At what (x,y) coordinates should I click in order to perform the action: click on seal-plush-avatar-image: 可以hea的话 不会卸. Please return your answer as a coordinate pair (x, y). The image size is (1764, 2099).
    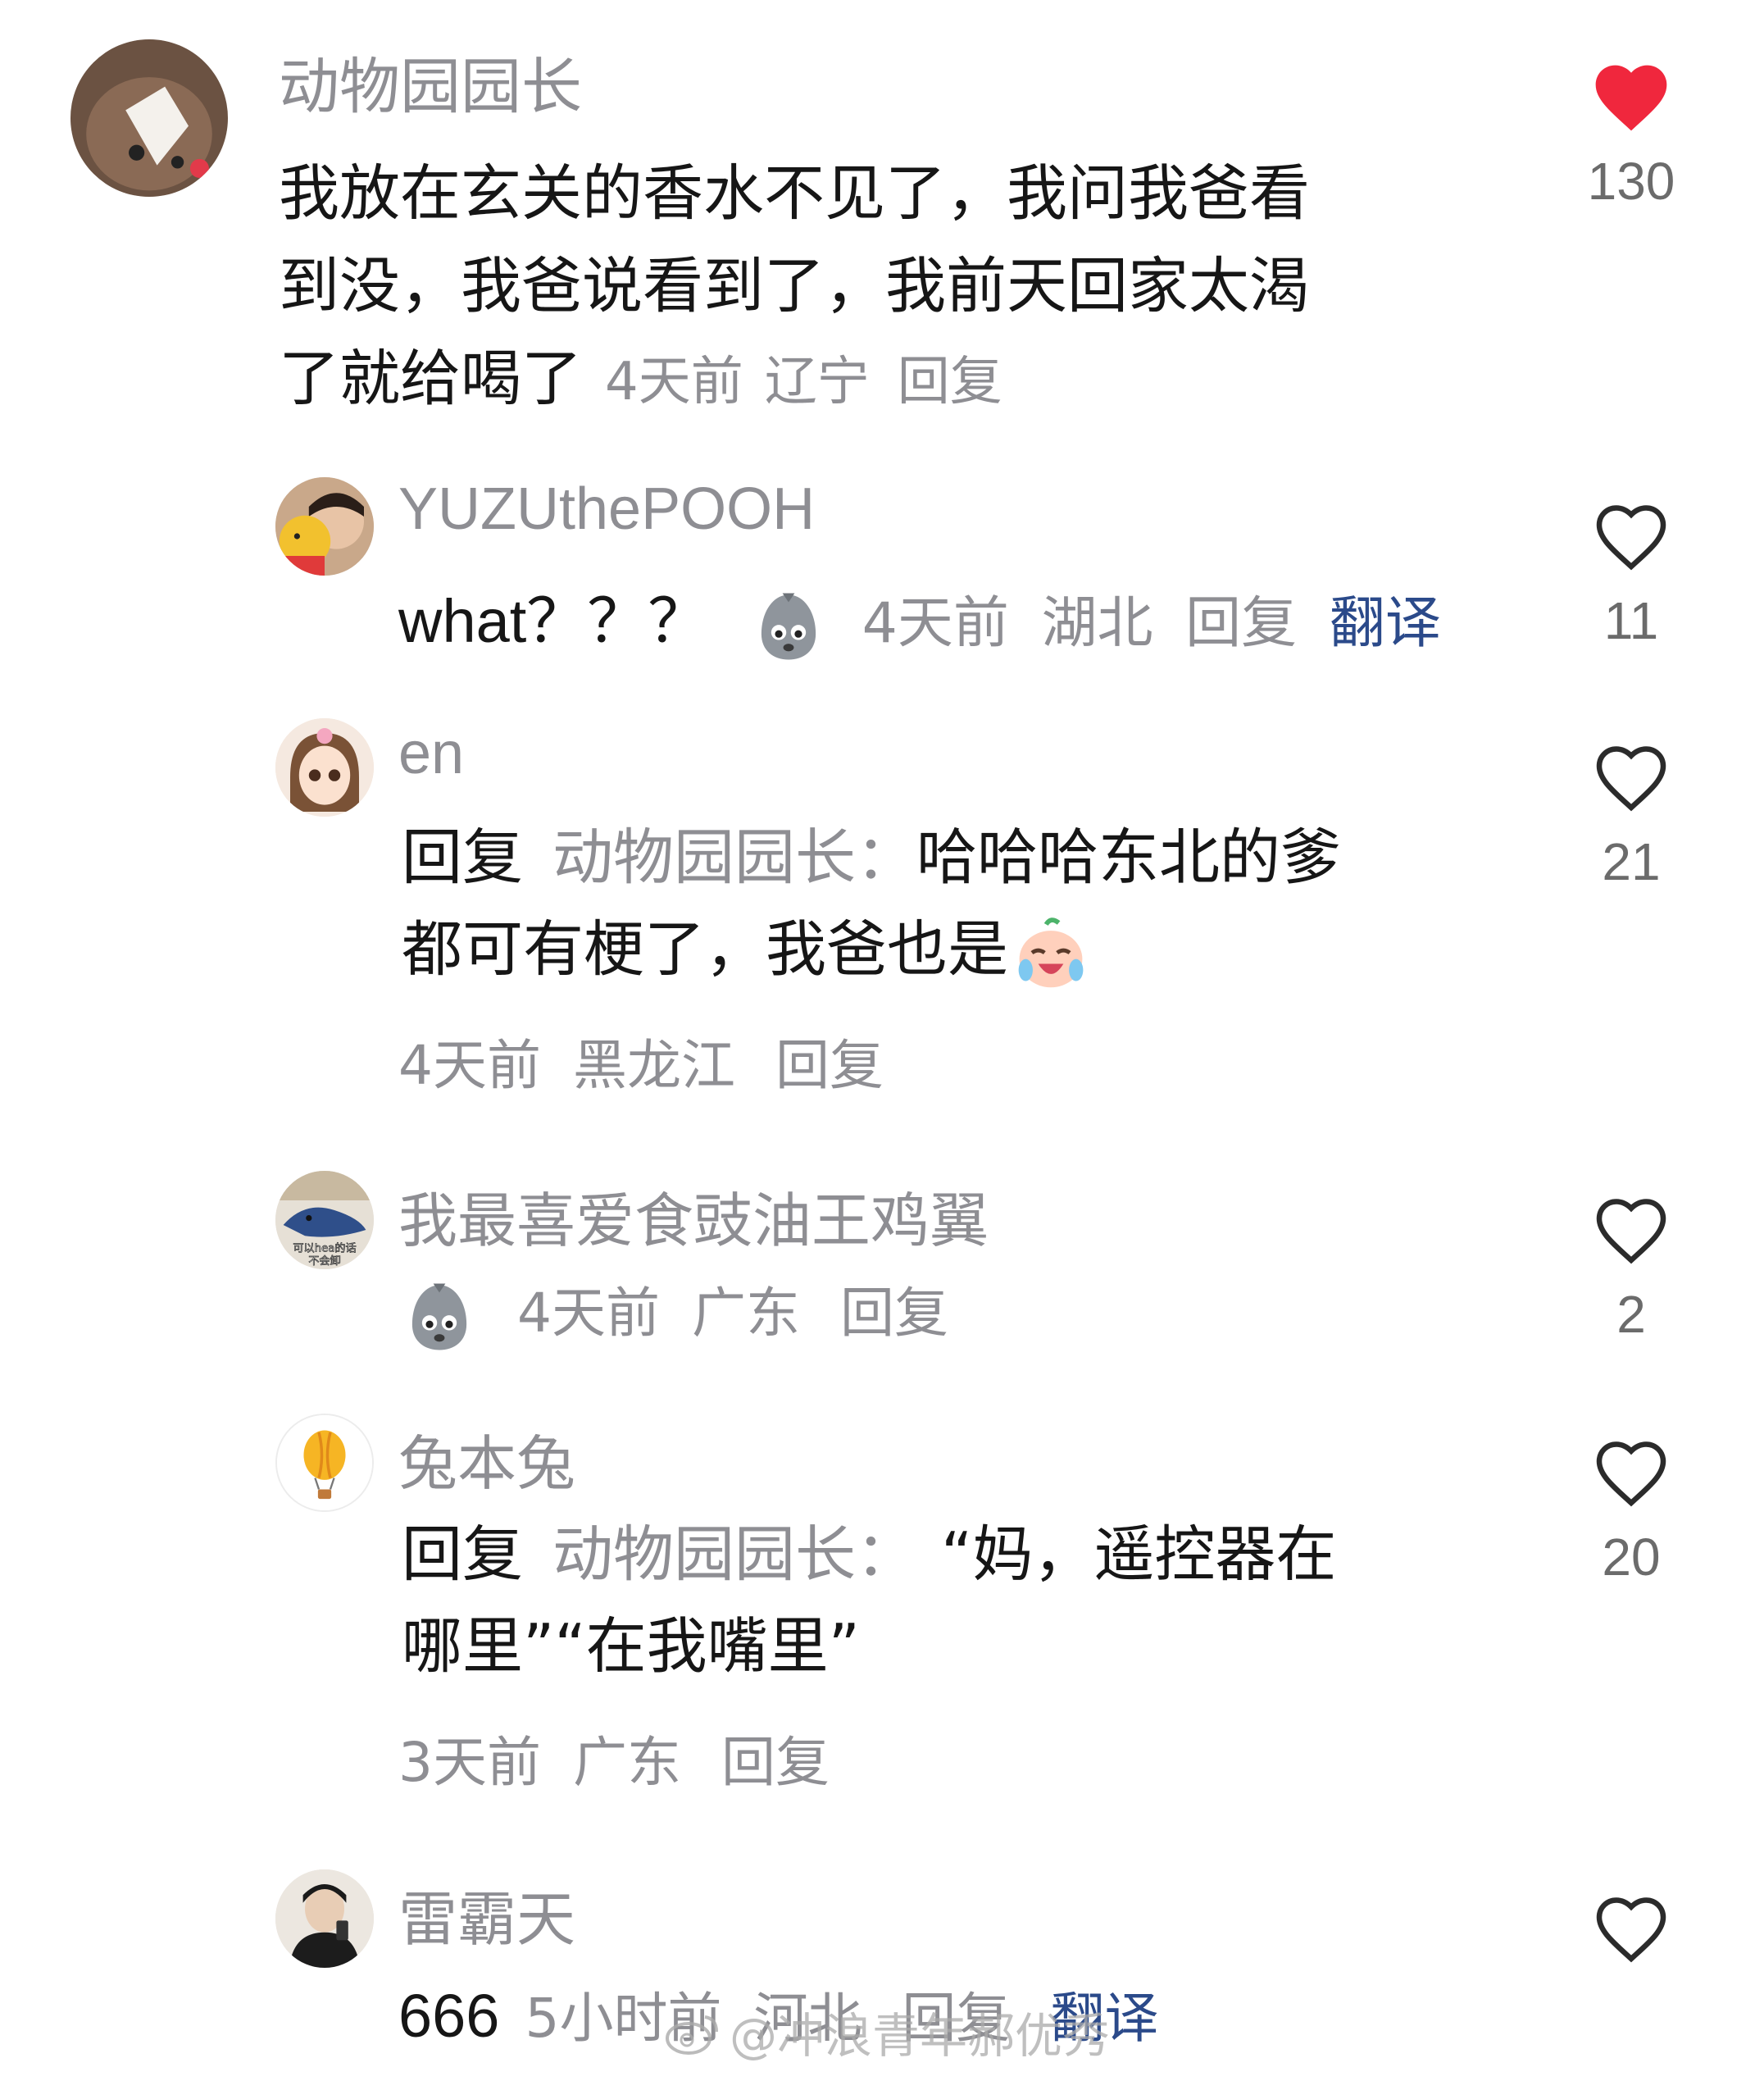
    Looking at the image, I should click on (324, 1220).